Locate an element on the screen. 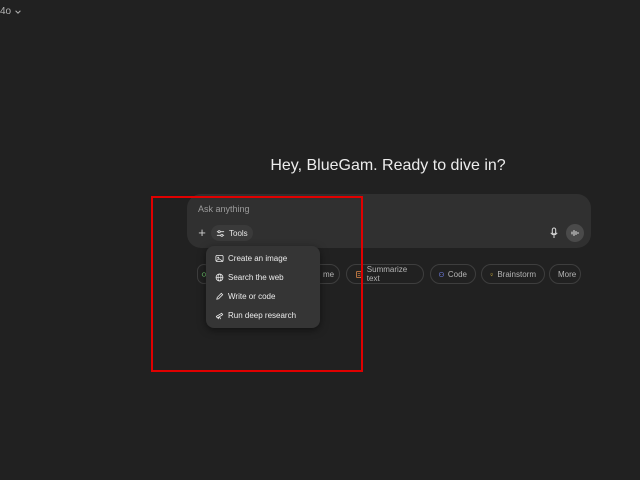 Image resolution: width=640 pixels, height=480 pixels. voice-mode-button is located at coordinates (575, 233).